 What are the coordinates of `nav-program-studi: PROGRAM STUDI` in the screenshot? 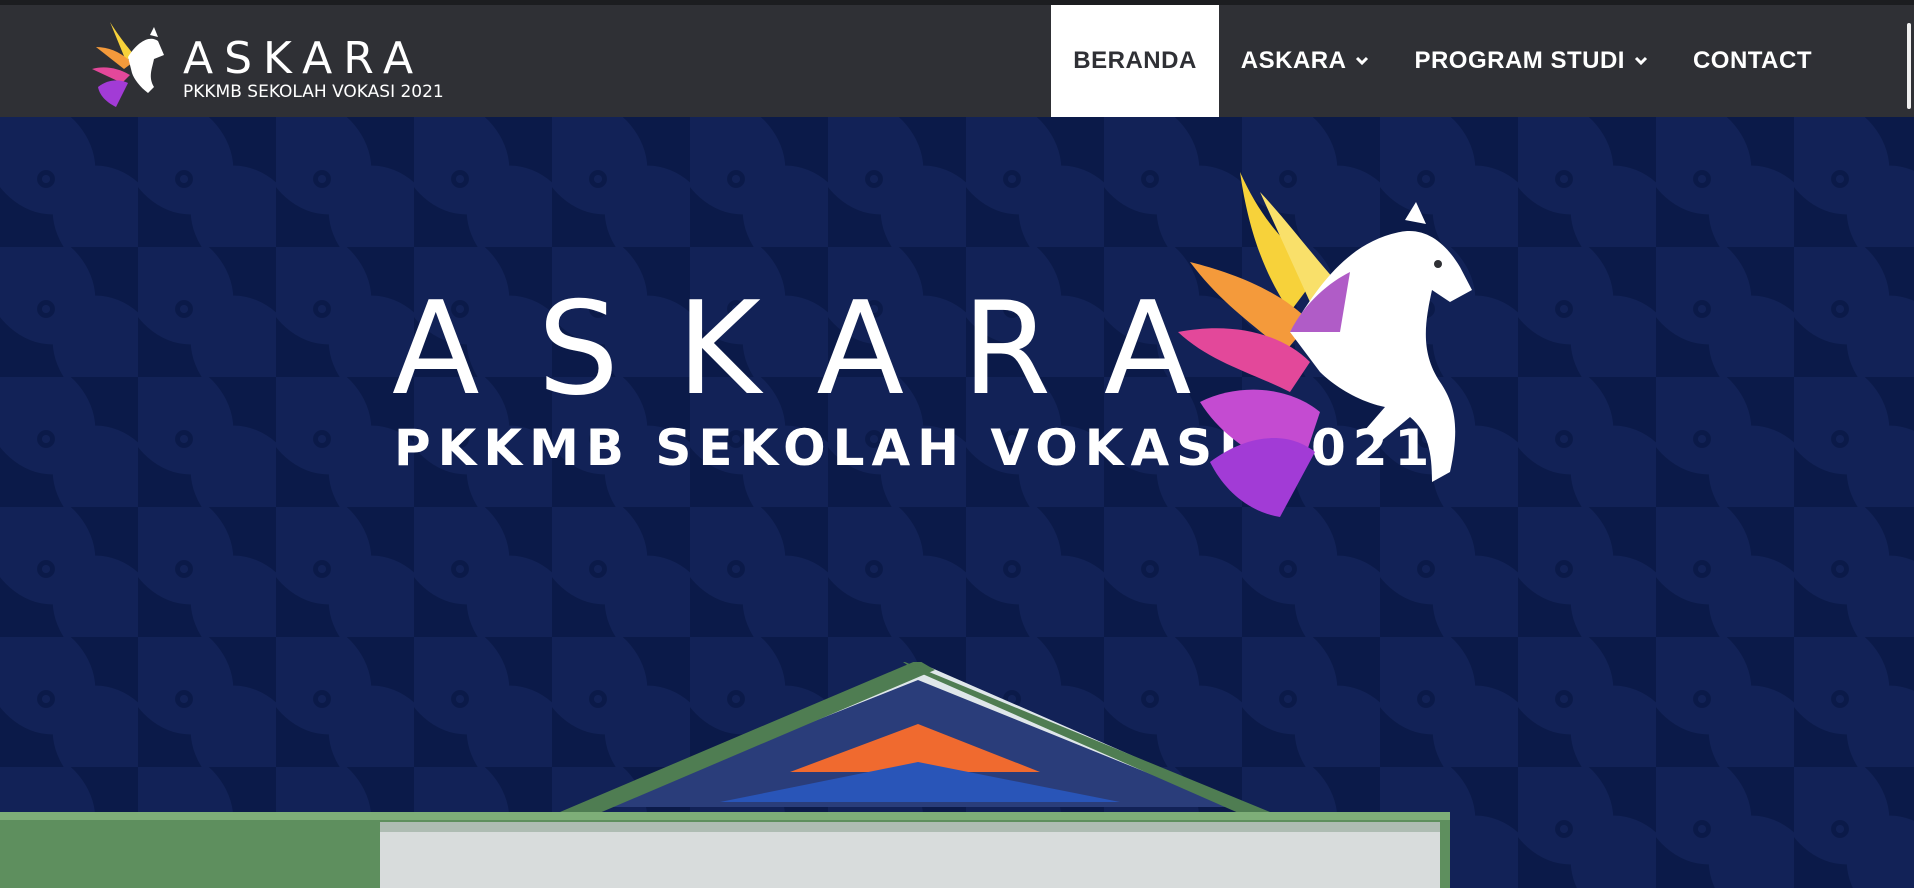 It's located at (1531, 61).